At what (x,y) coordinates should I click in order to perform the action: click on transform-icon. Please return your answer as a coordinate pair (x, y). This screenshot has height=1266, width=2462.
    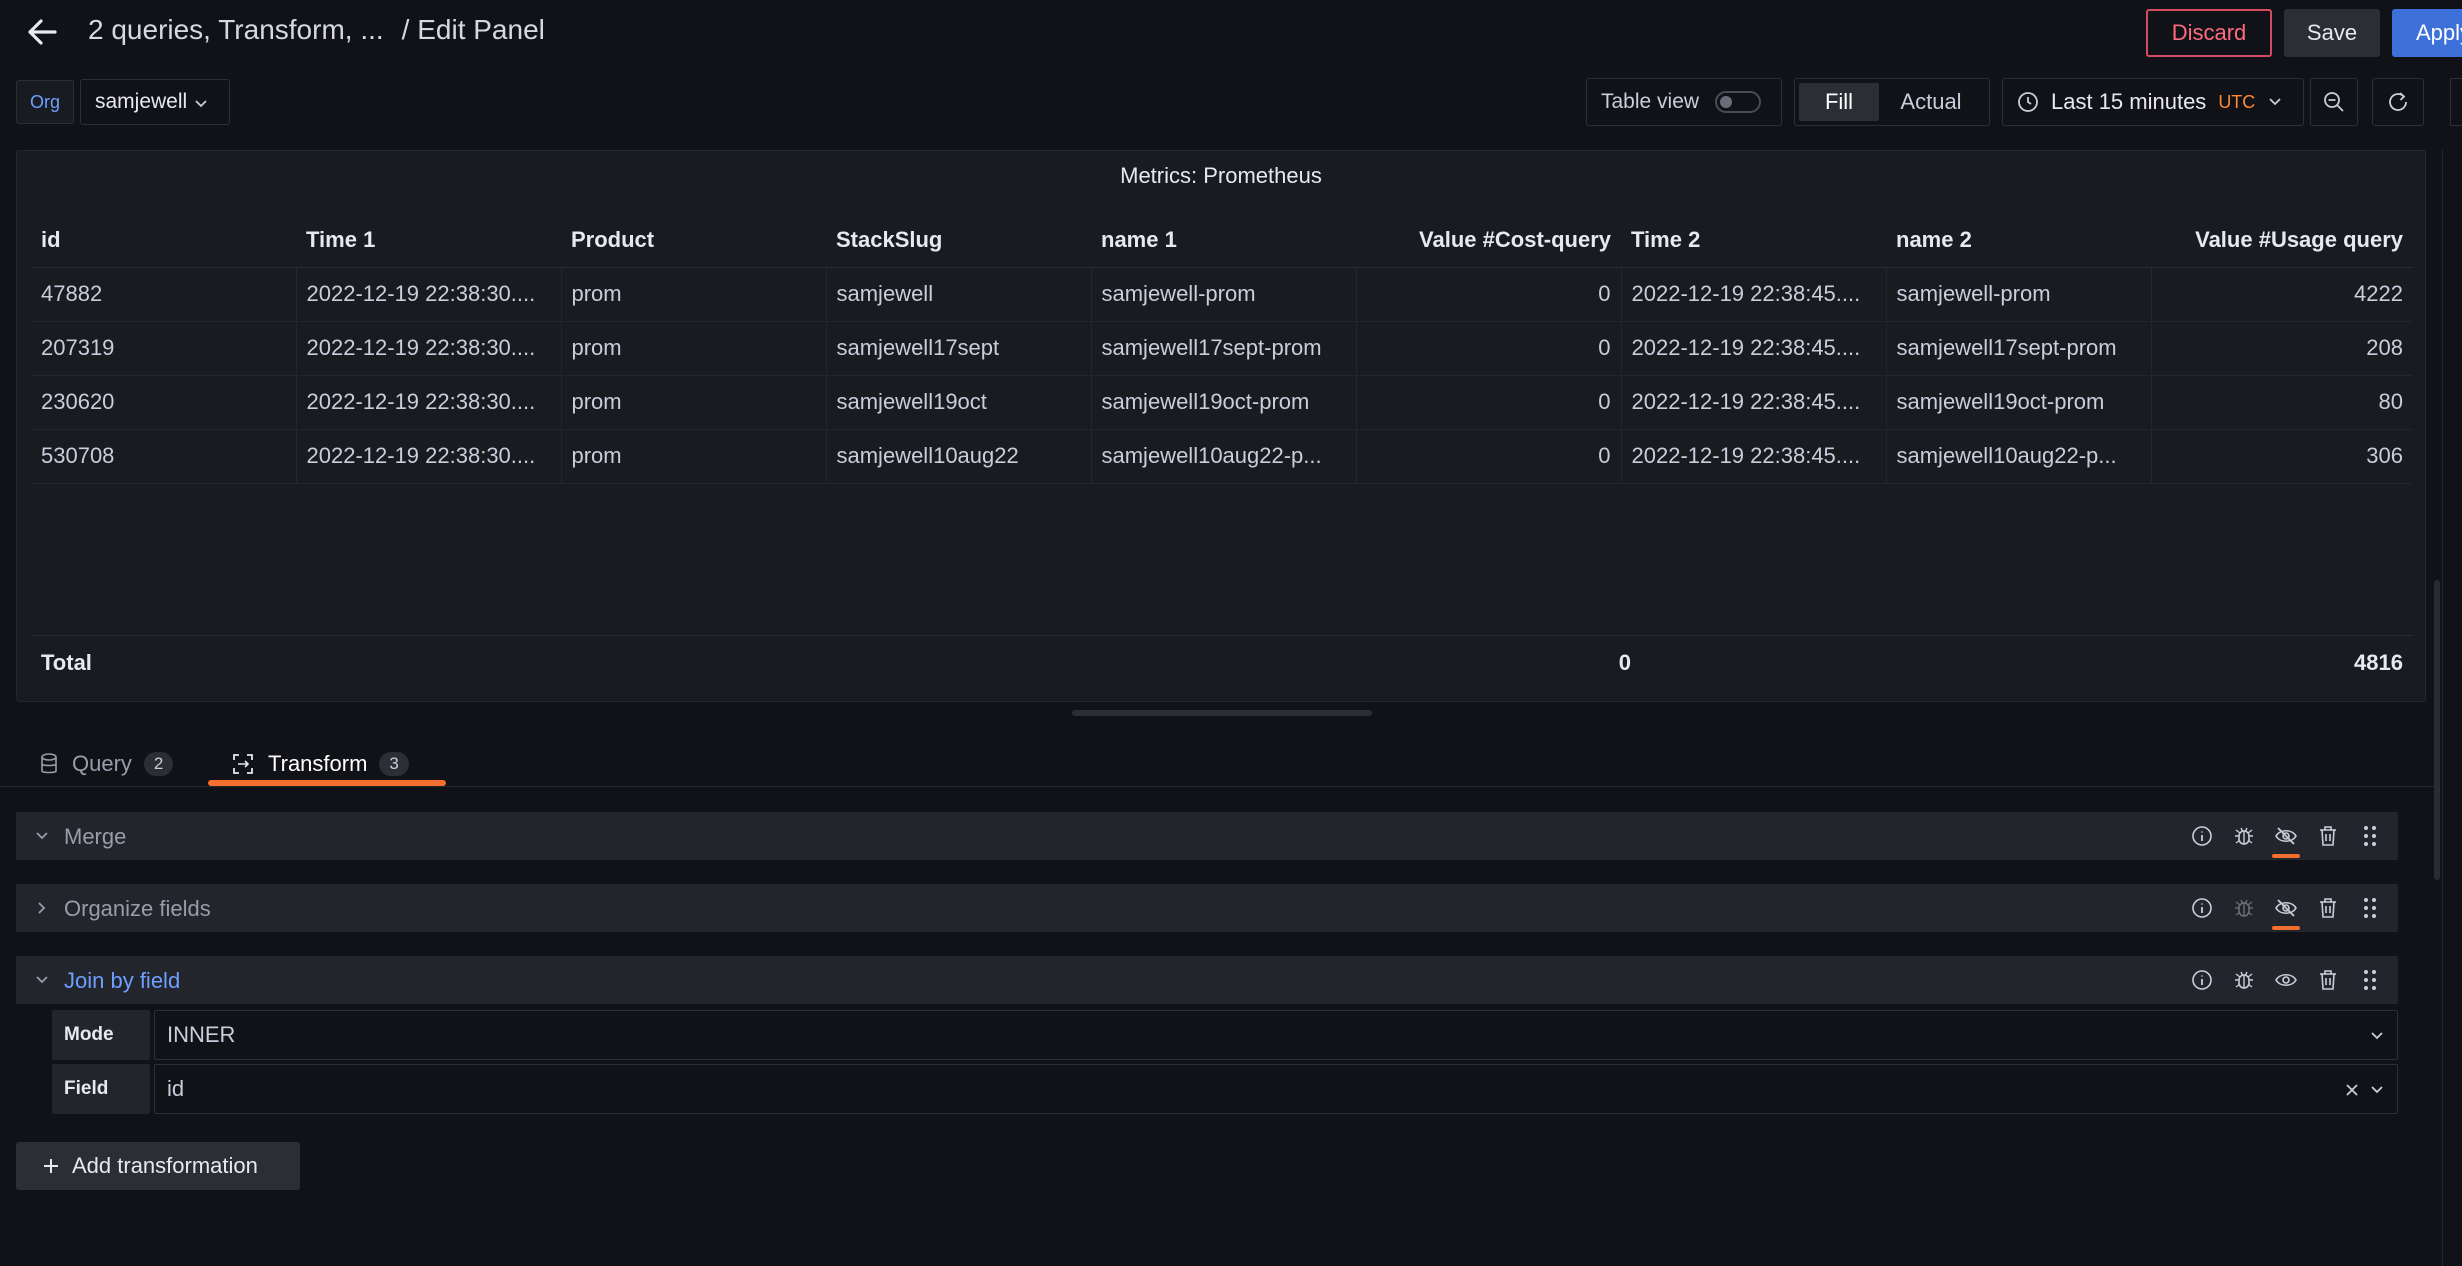
    Looking at the image, I should click on (243, 764).